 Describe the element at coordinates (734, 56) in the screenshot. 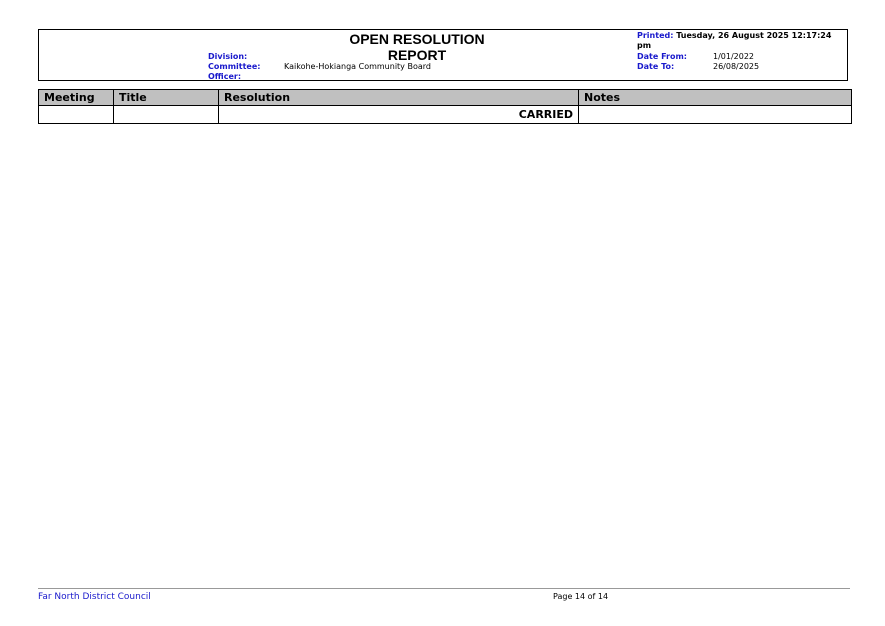

I see `date-from-value: 1/01/2022` at that location.